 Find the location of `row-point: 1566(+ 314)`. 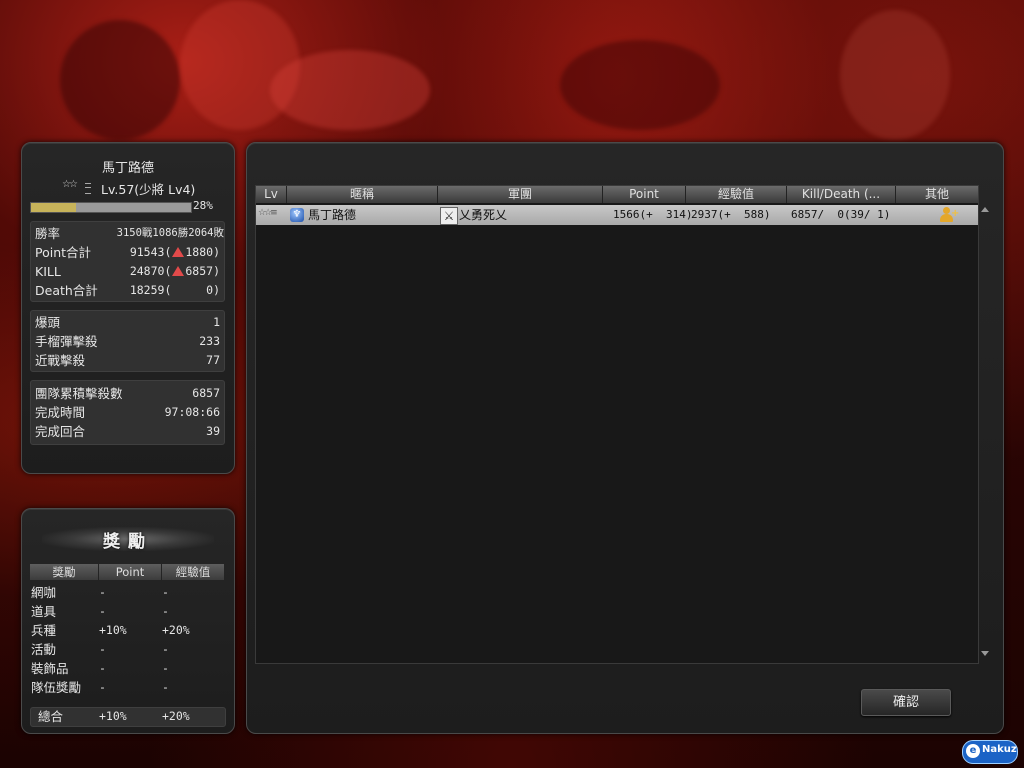

row-point: 1566(+ 314) is located at coordinates (653, 214).